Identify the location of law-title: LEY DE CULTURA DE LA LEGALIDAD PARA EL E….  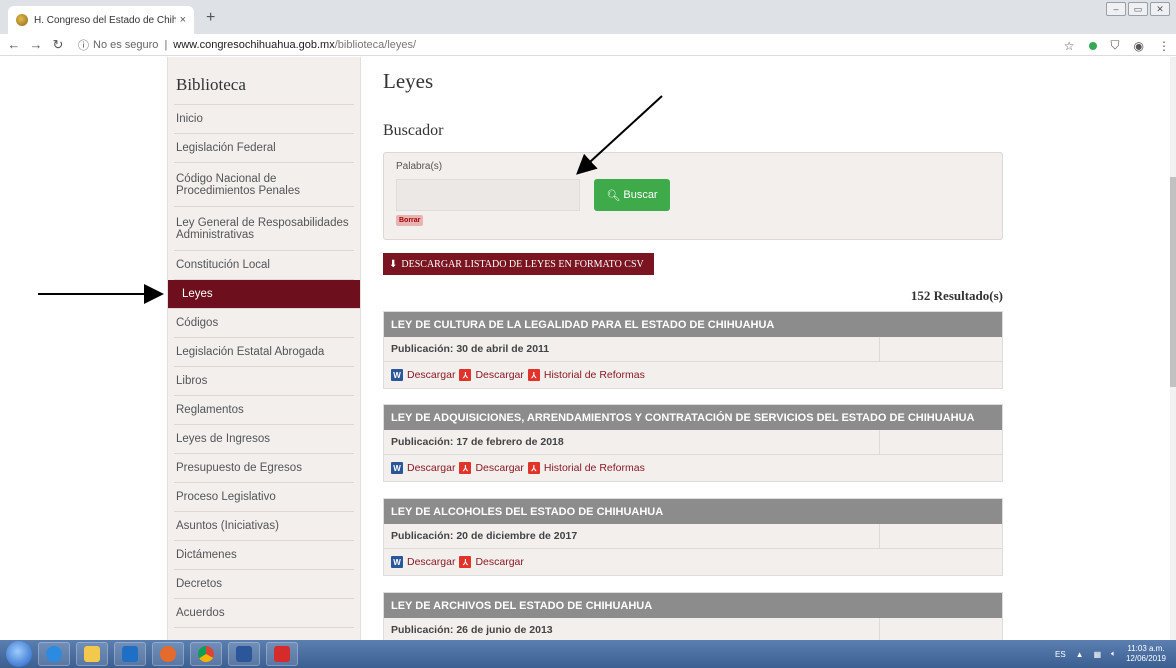
(693, 324).